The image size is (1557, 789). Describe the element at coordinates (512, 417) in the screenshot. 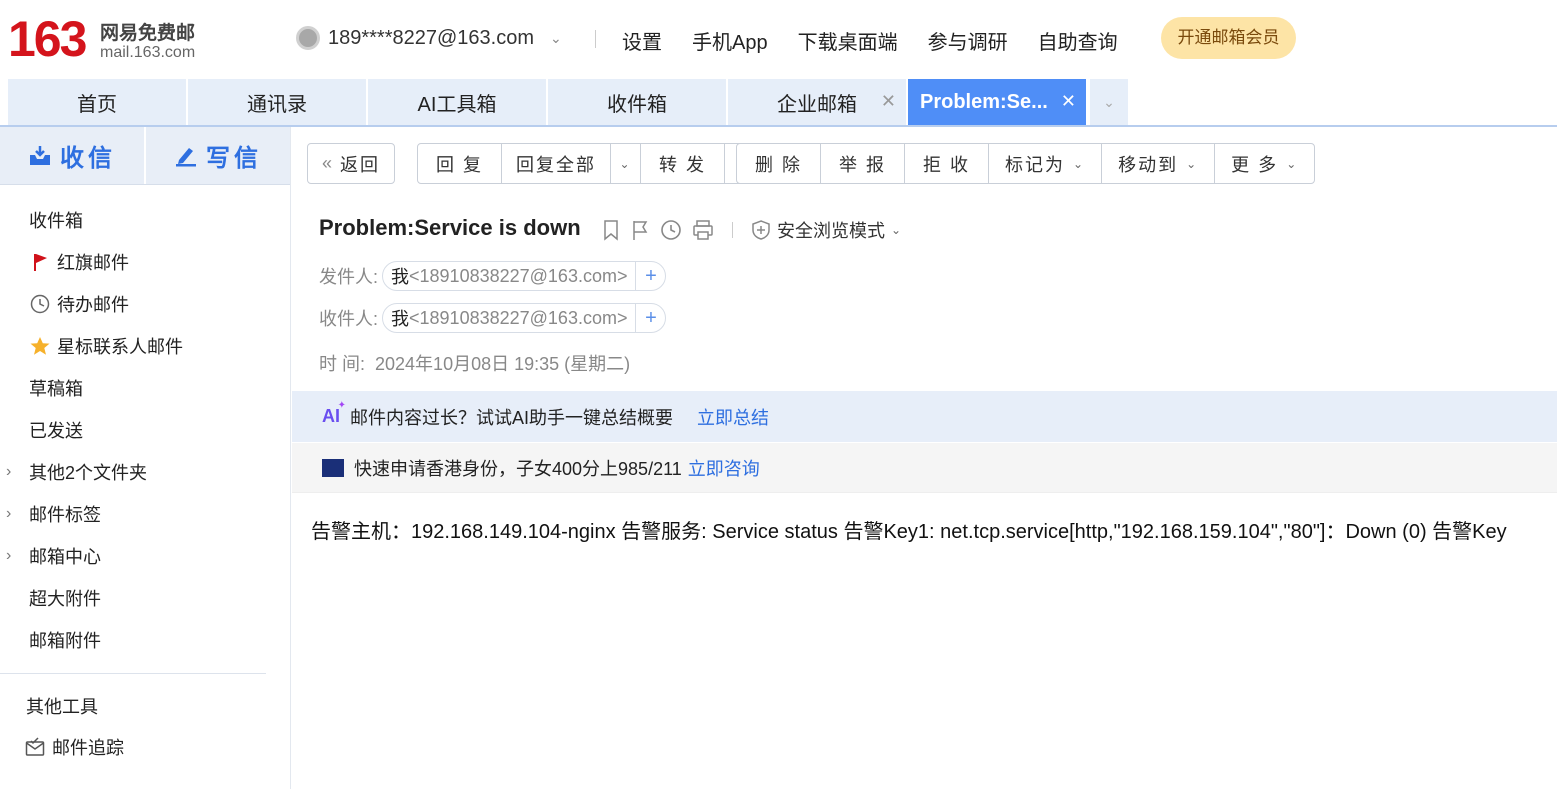

I see `ai-prompt-text: 邮件内容过长？试试AI助手一键总结概要` at that location.